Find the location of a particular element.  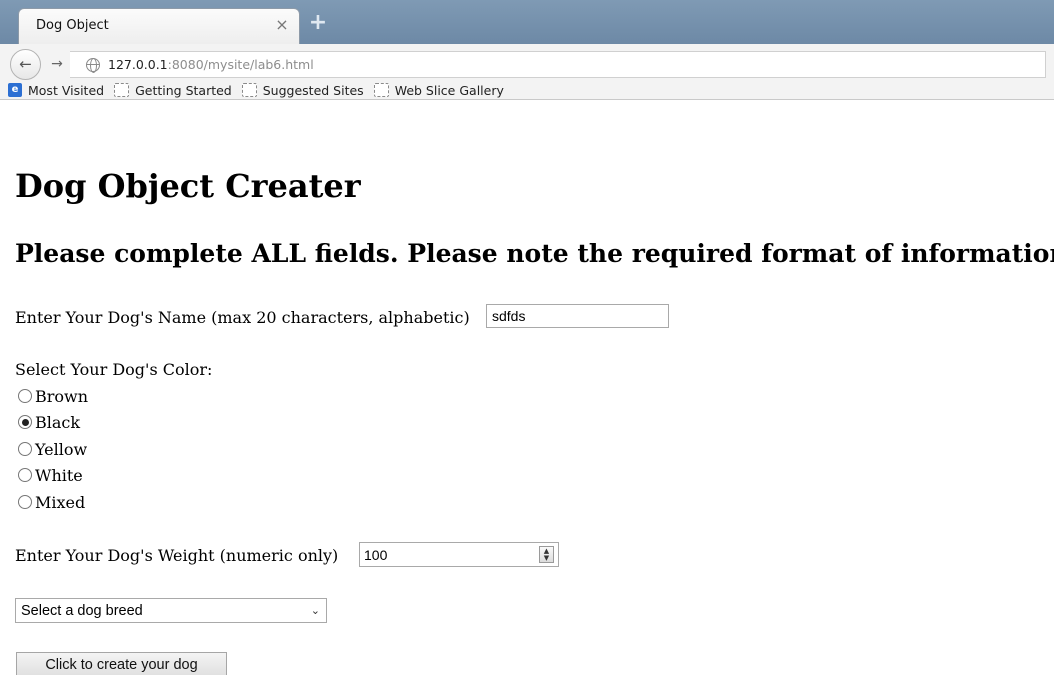

color-option-brown: Brown is located at coordinates (53, 396).